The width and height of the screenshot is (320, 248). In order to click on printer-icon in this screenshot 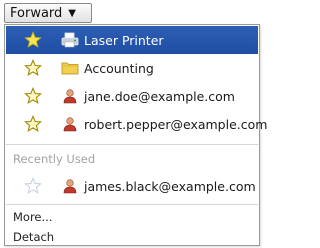, I will do `click(70, 40)`.